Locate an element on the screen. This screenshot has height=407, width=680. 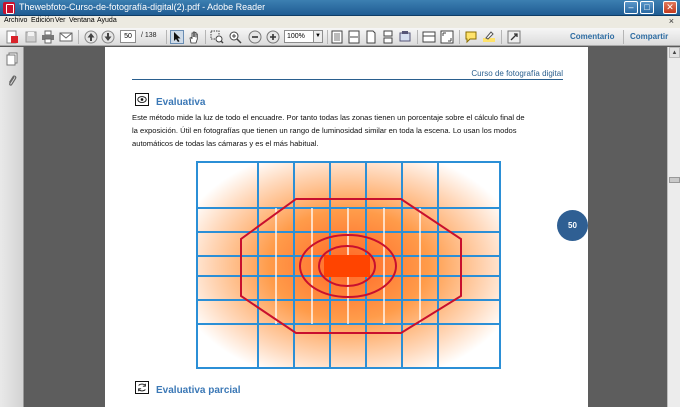
page-header: Curso de fotografía digital is located at coordinates (517, 73).